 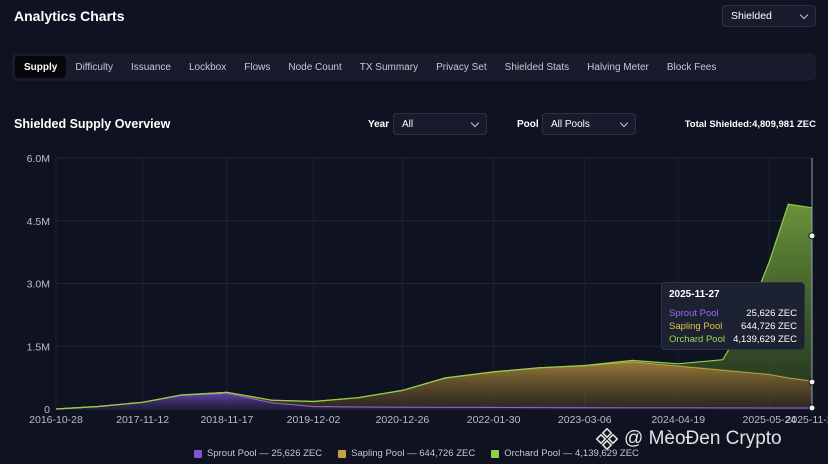 What do you see at coordinates (769, 326) in the screenshot?
I see `tooltip-value-sapling: 644,726 ZEC` at bounding box center [769, 326].